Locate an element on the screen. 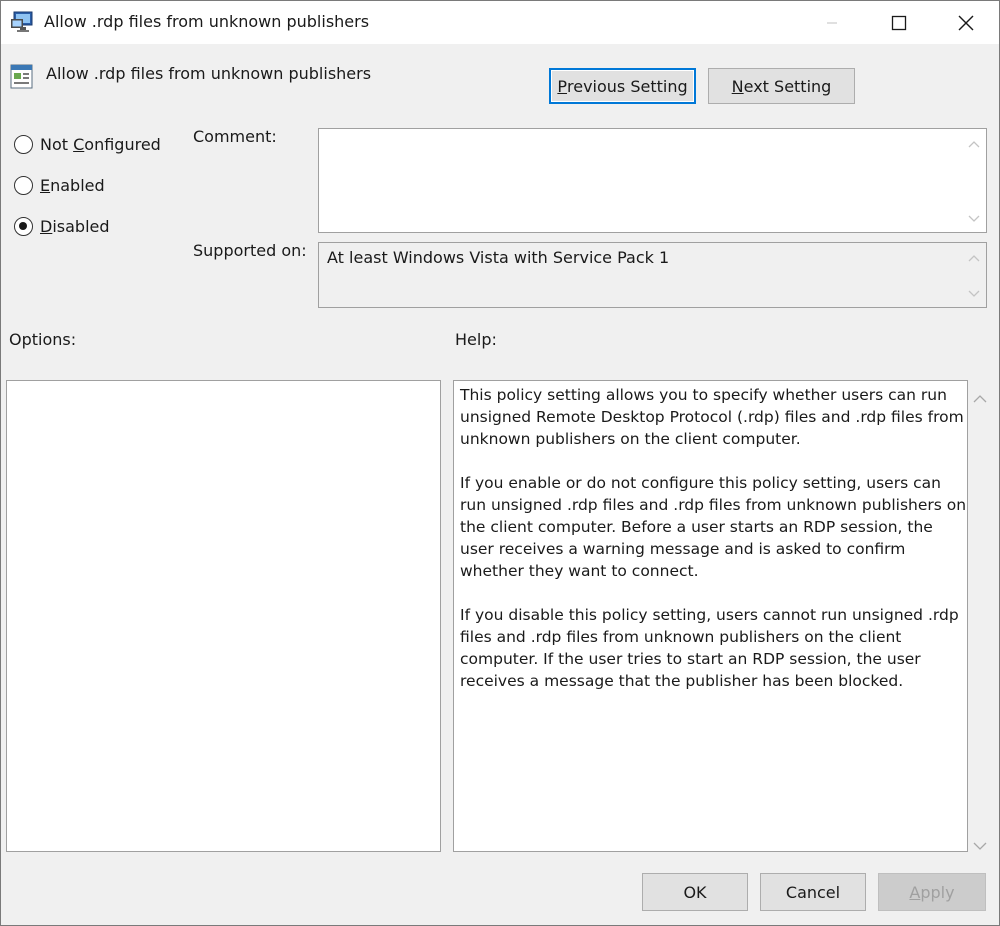 The image size is (1000, 926). next-setting-accesskey: N is located at coordinates (737, 86).